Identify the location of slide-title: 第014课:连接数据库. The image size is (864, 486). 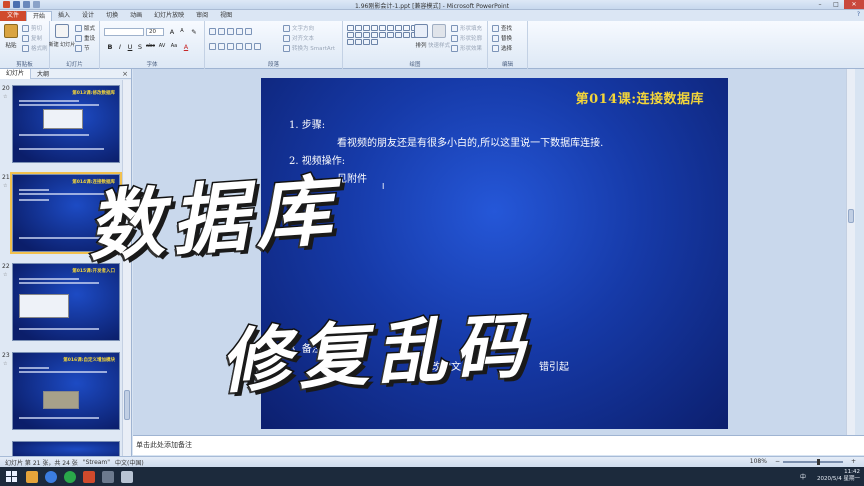
(640, 97).